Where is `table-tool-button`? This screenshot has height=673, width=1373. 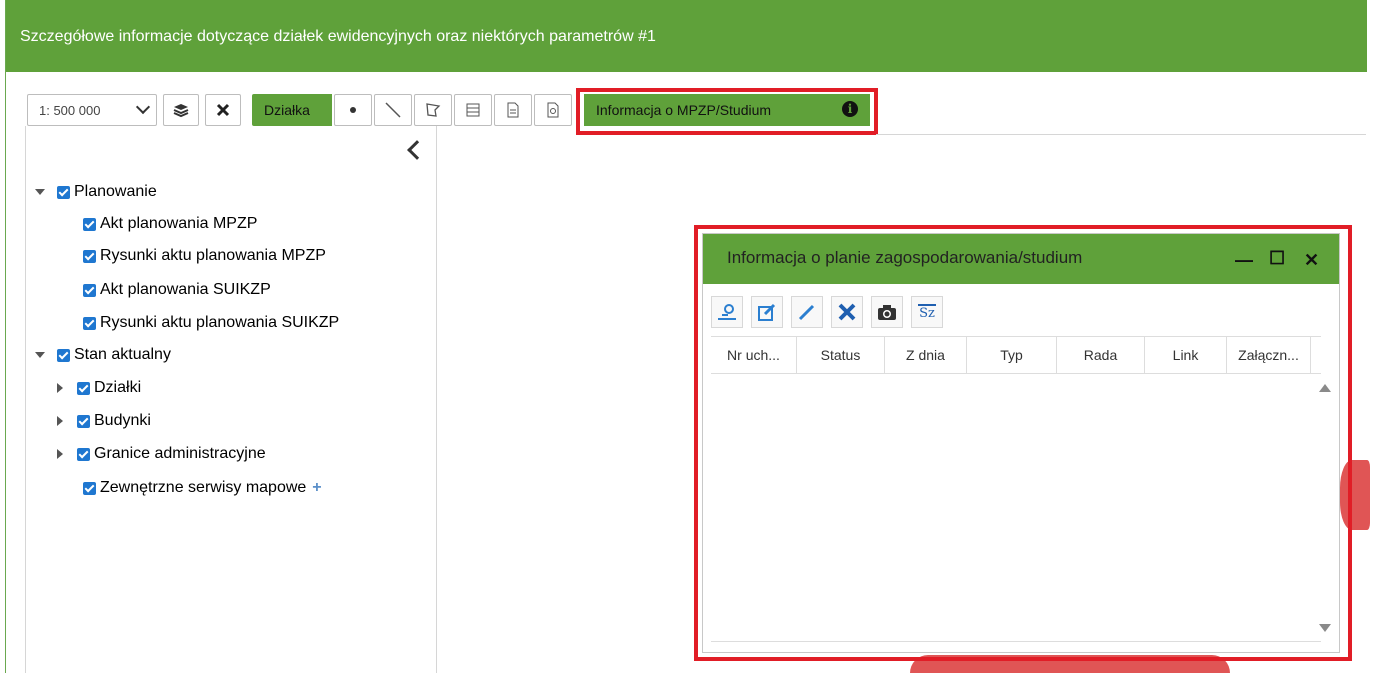 table-tool-button is located at coordinates (473, 110).